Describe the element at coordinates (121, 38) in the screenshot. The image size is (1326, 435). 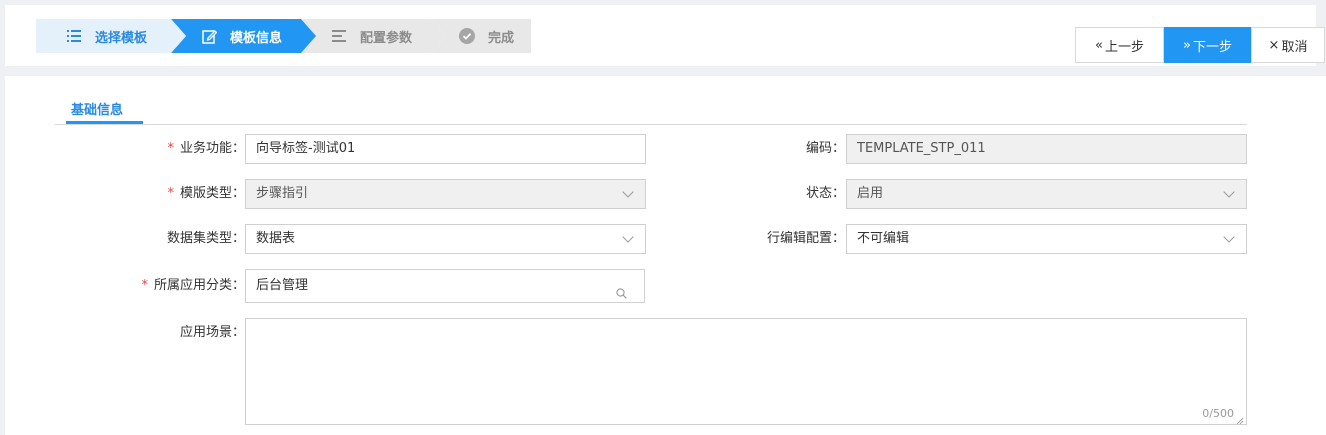
I see `step-label: 选择模板` at that location.